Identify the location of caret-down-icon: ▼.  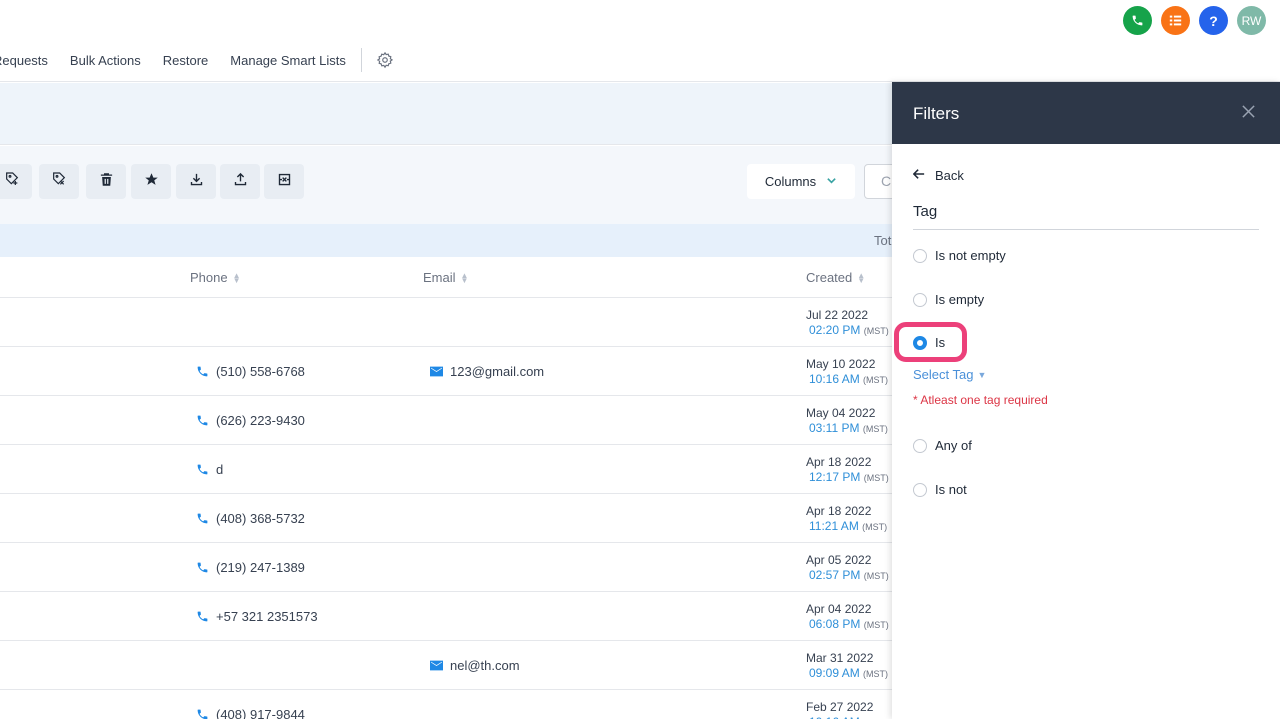
(982, 374).